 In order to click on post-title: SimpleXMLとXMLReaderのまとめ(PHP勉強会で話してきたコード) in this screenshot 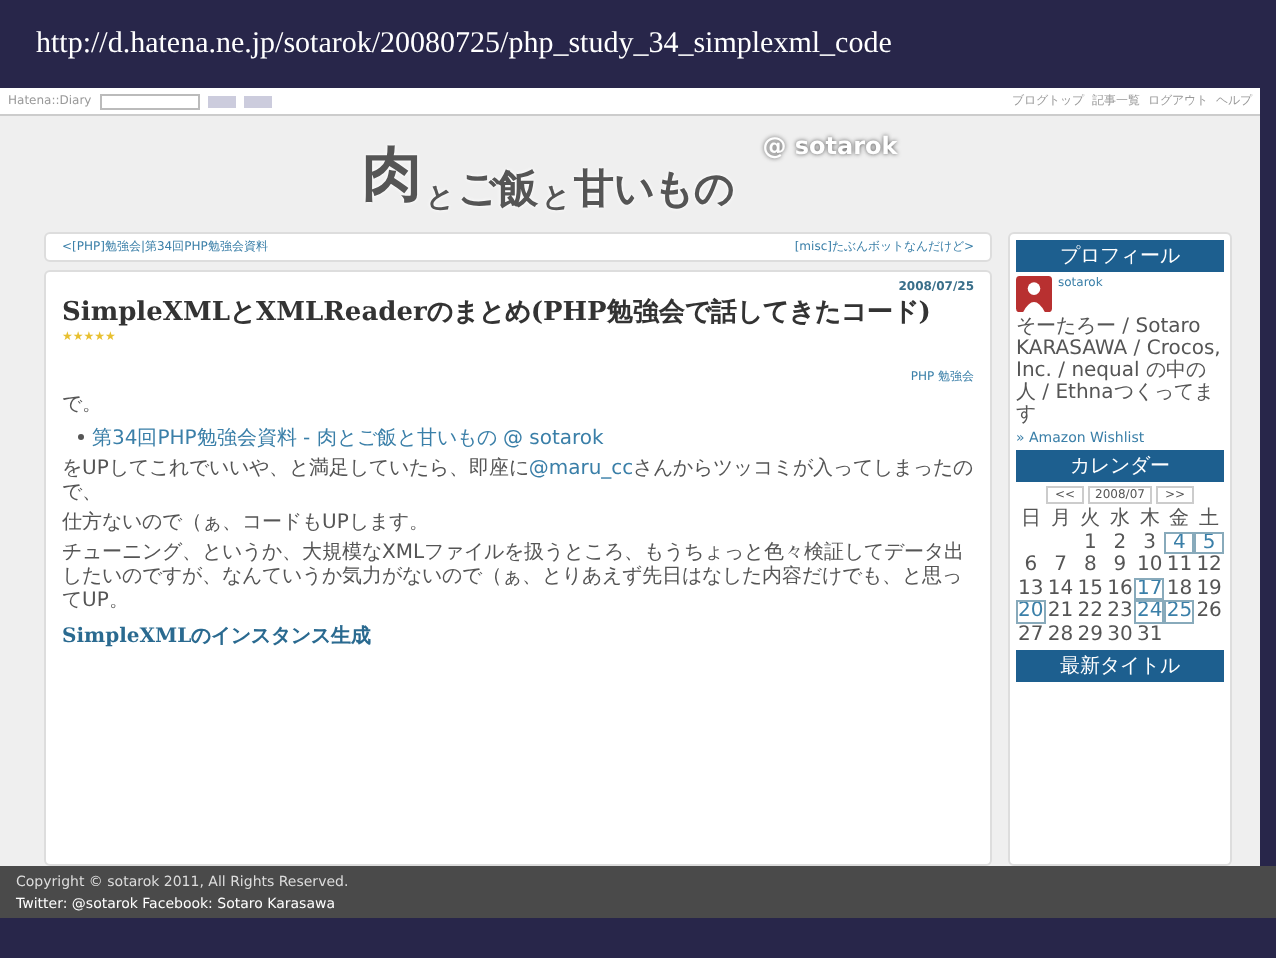, I will do `click(496, 314)`.